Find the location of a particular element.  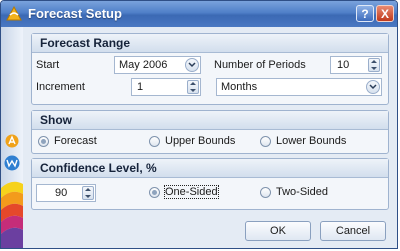

forecast-range-header: Forecast Range is located at coordinates (210, 43).